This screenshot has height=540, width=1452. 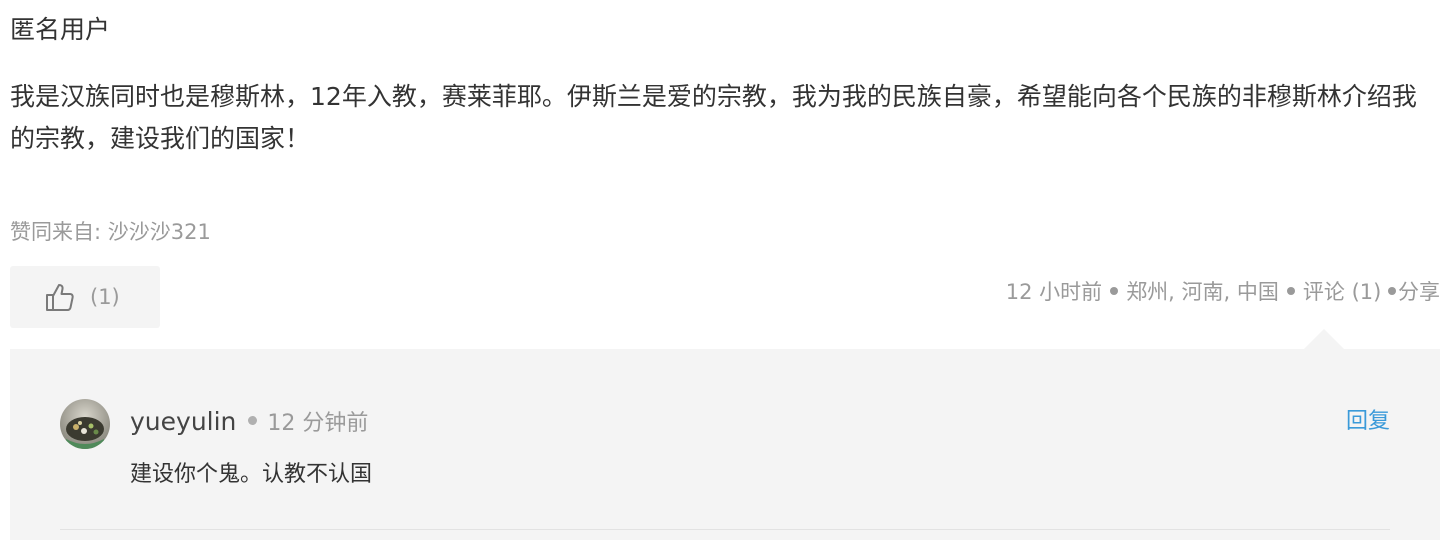 I want to click on post-time: 12 小时前, so click(x=1054, y=292).